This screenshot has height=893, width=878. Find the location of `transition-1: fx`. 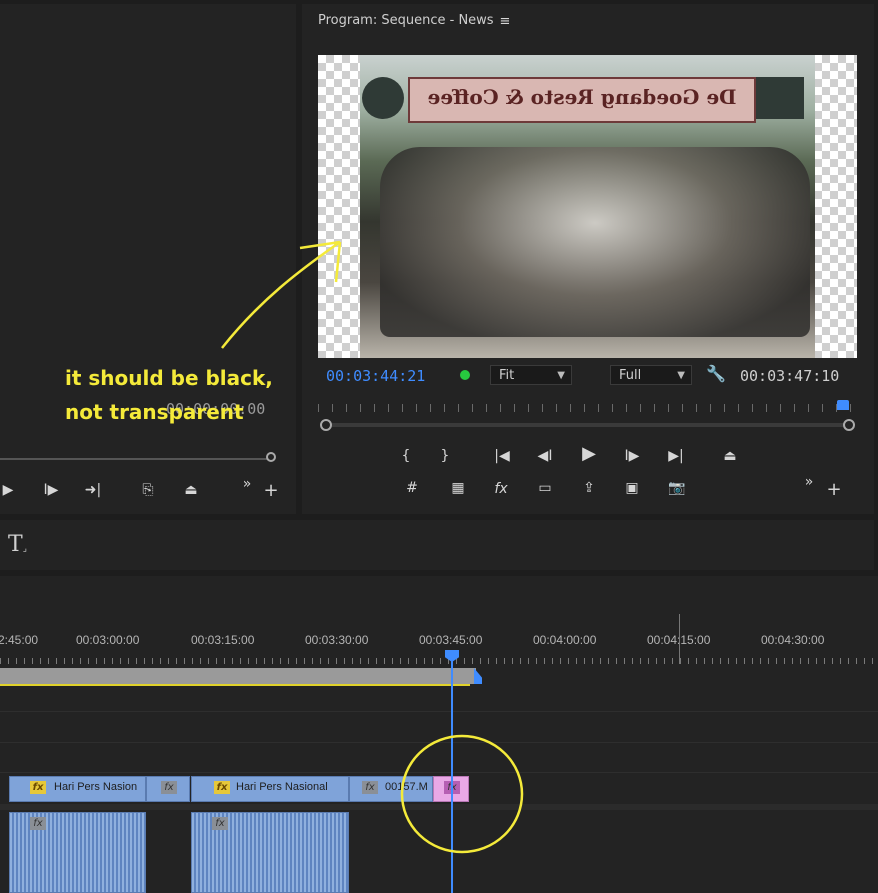

transition-1: fx is located at coordinates (168, 789).